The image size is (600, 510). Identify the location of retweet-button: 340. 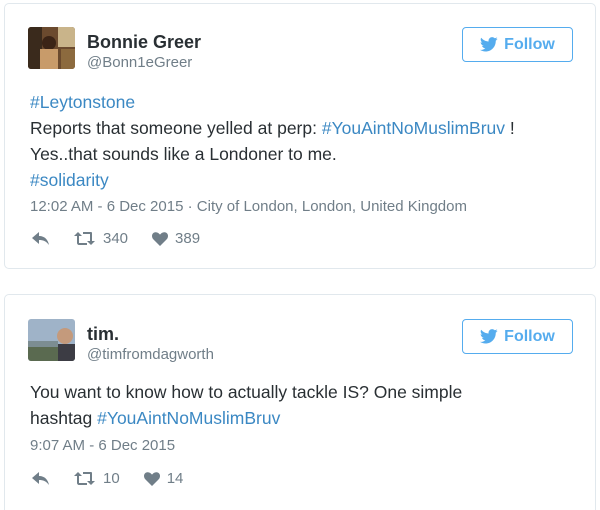
(101, 238).